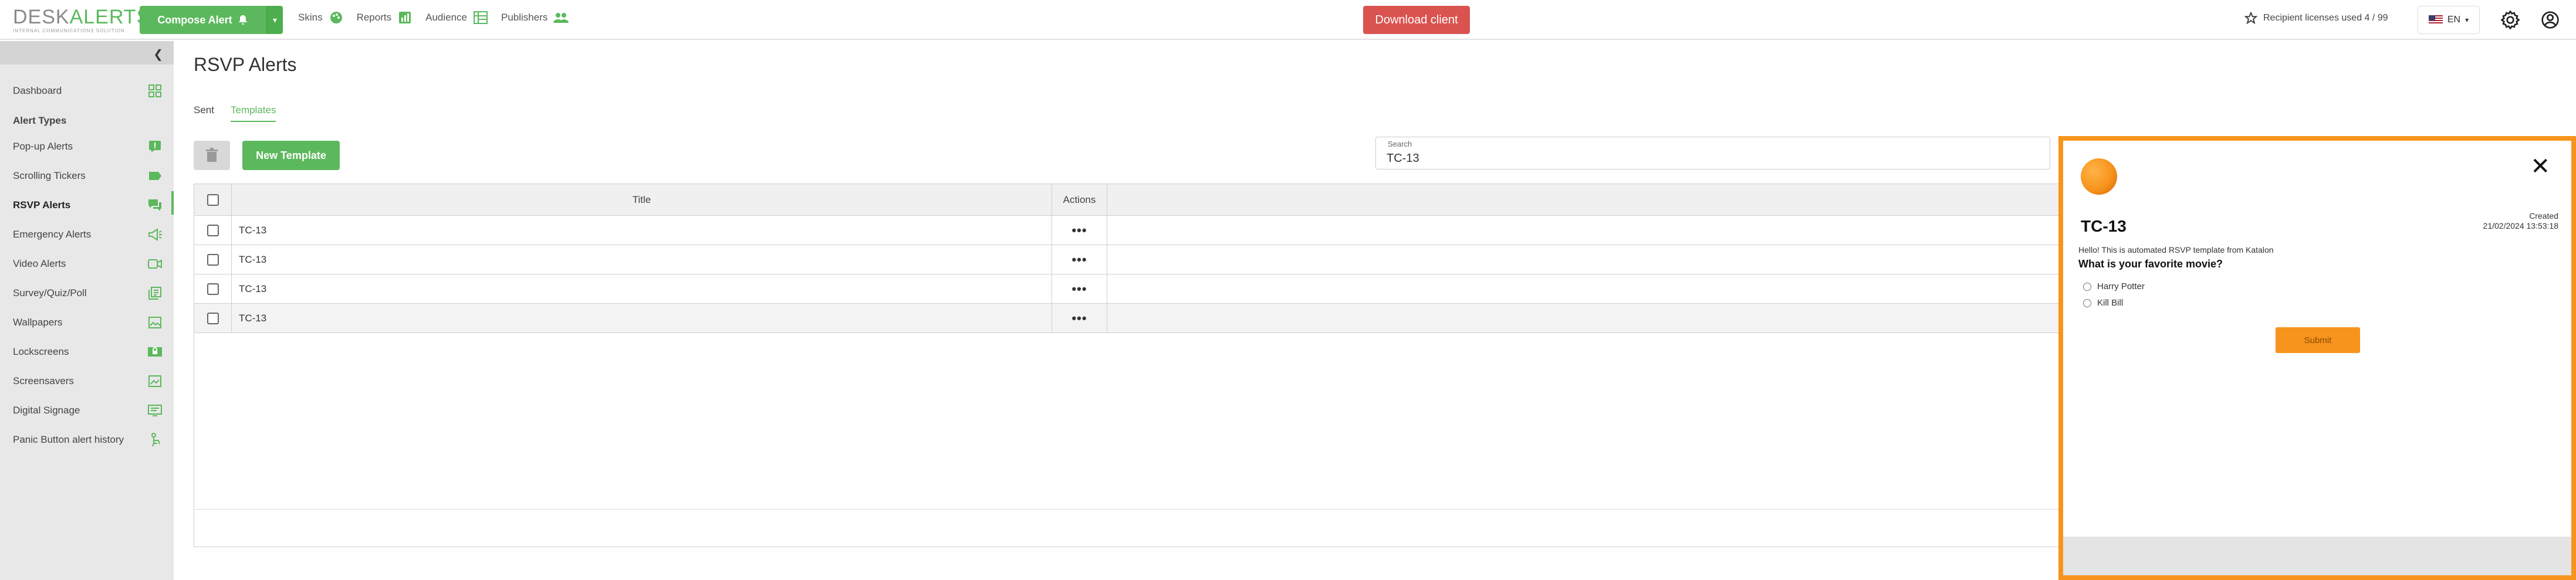 This screenshot has width=2576, height=580. I want to click on delete-button, so click(212, 155).